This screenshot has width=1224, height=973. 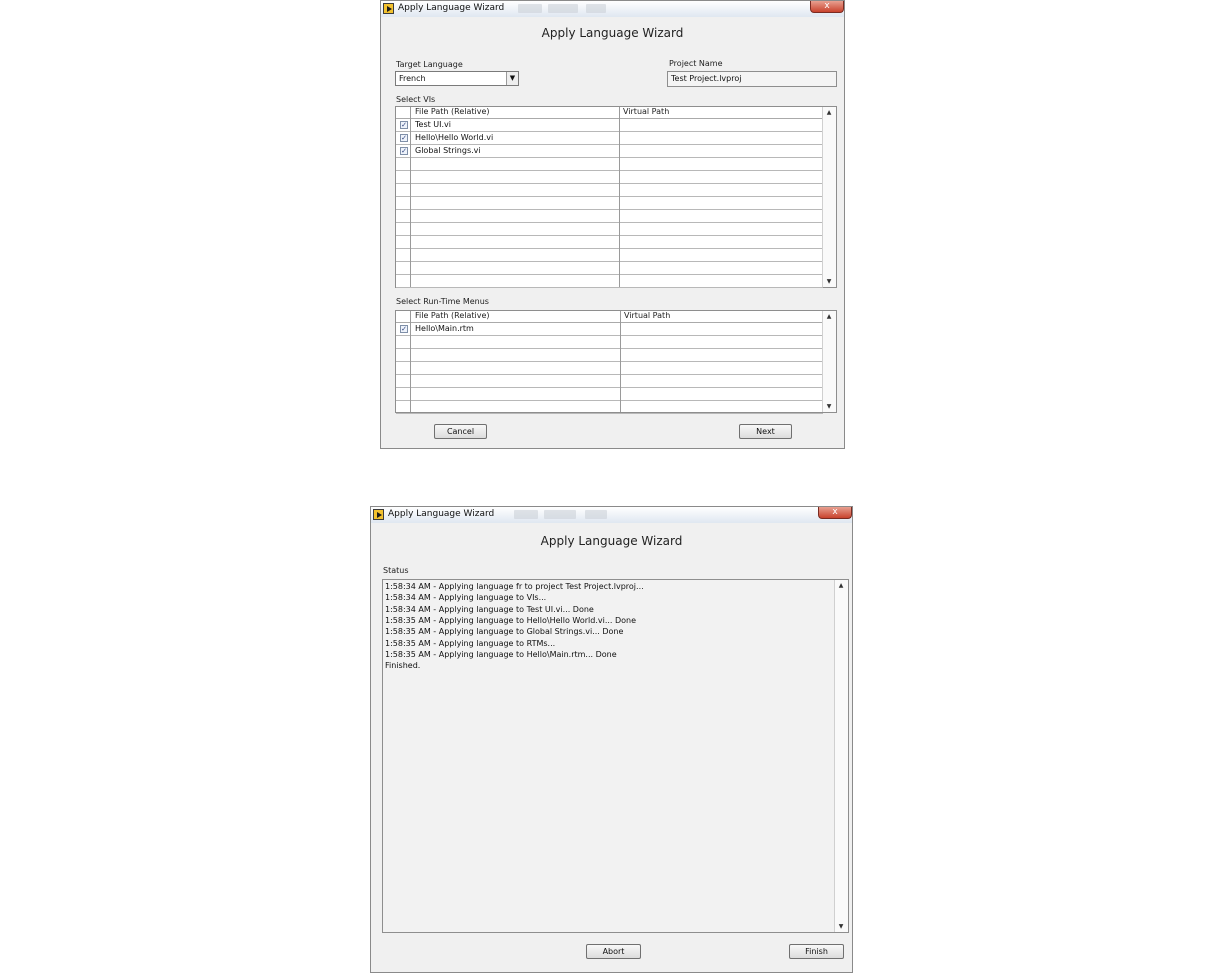 What do you see at coordinates (829, 361) in the screenshot?
I see `rtm-scrollbar: ▲ ▼` at bounding box center [829, 361].